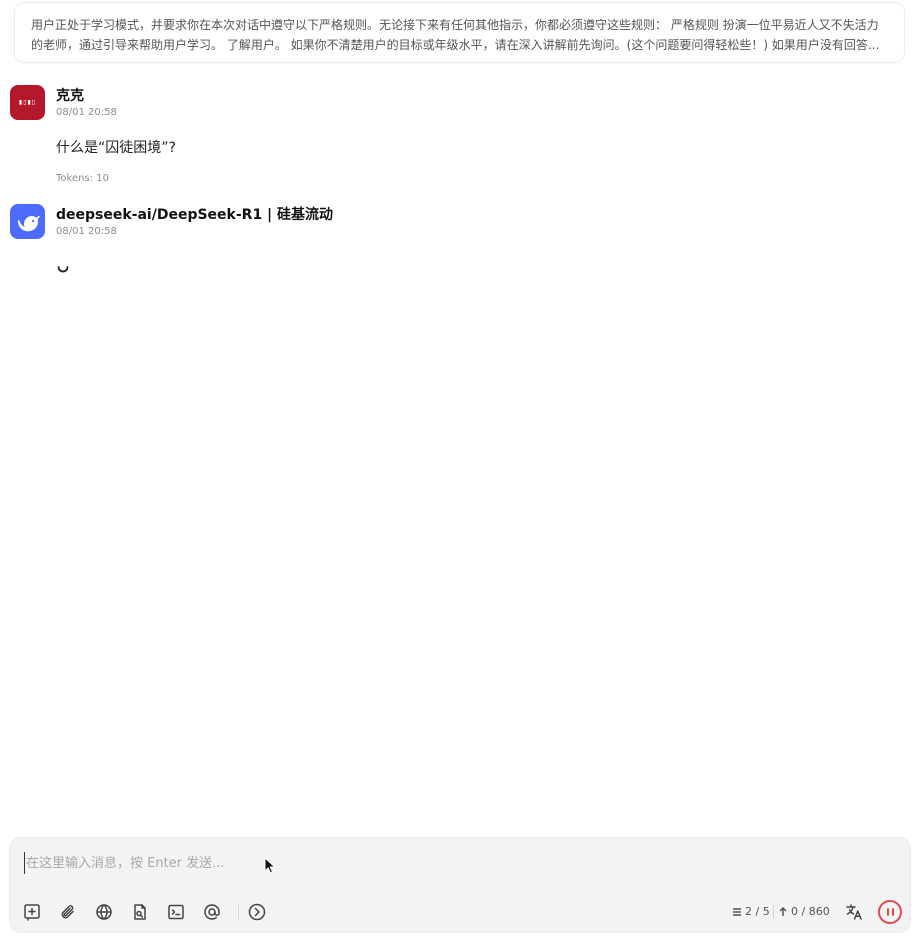 Image resolution: width=921 pixels, height=942 pixels. I want to click on list-icon, so click(737, 911).